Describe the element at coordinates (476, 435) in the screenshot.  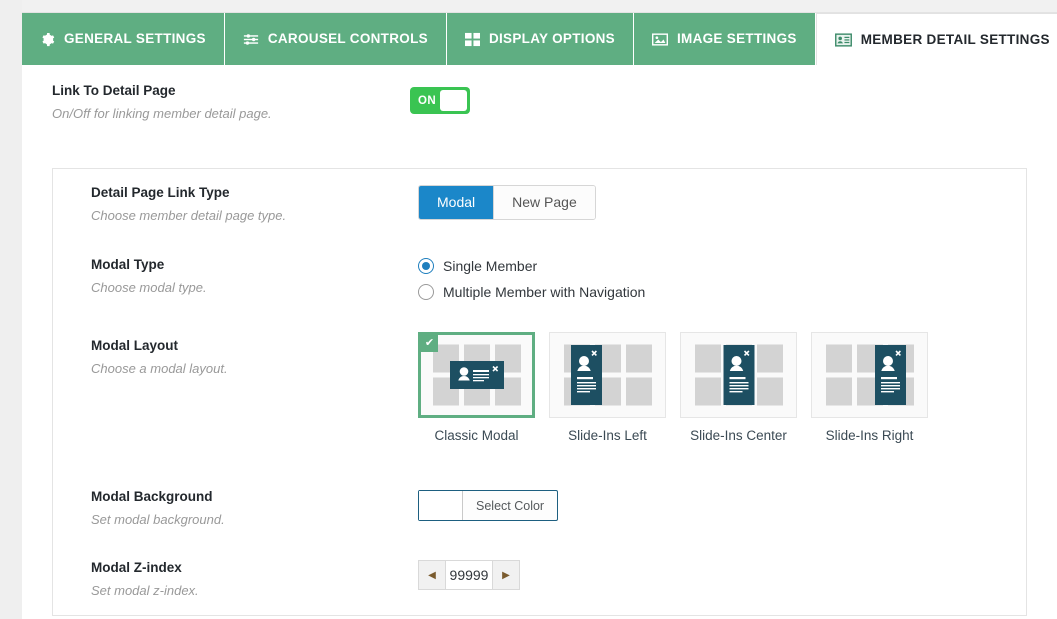
I see `thumbnail-caption: Classic Modal` at that location.